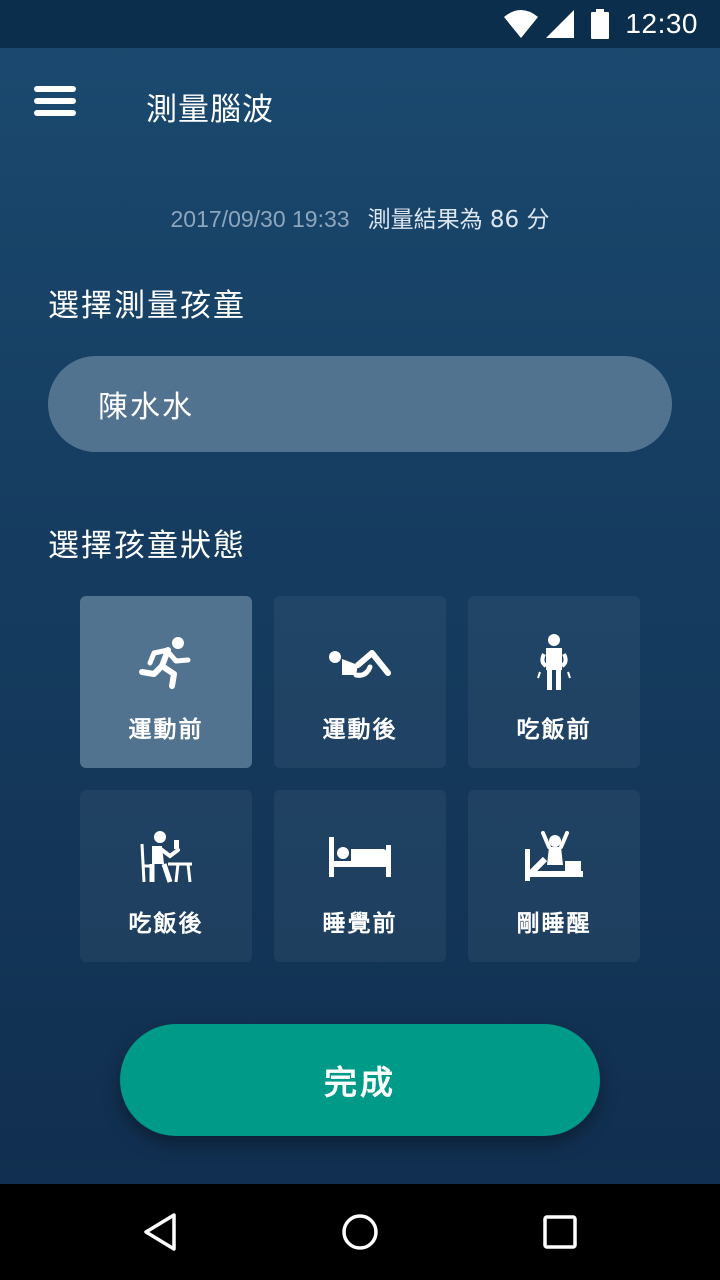 Image resolution: width=720 pixels, height=1280 pixels. Describe the element at coordinates (166, 924) in the screenshot. I see `state-label: 吃飯後` at that location.